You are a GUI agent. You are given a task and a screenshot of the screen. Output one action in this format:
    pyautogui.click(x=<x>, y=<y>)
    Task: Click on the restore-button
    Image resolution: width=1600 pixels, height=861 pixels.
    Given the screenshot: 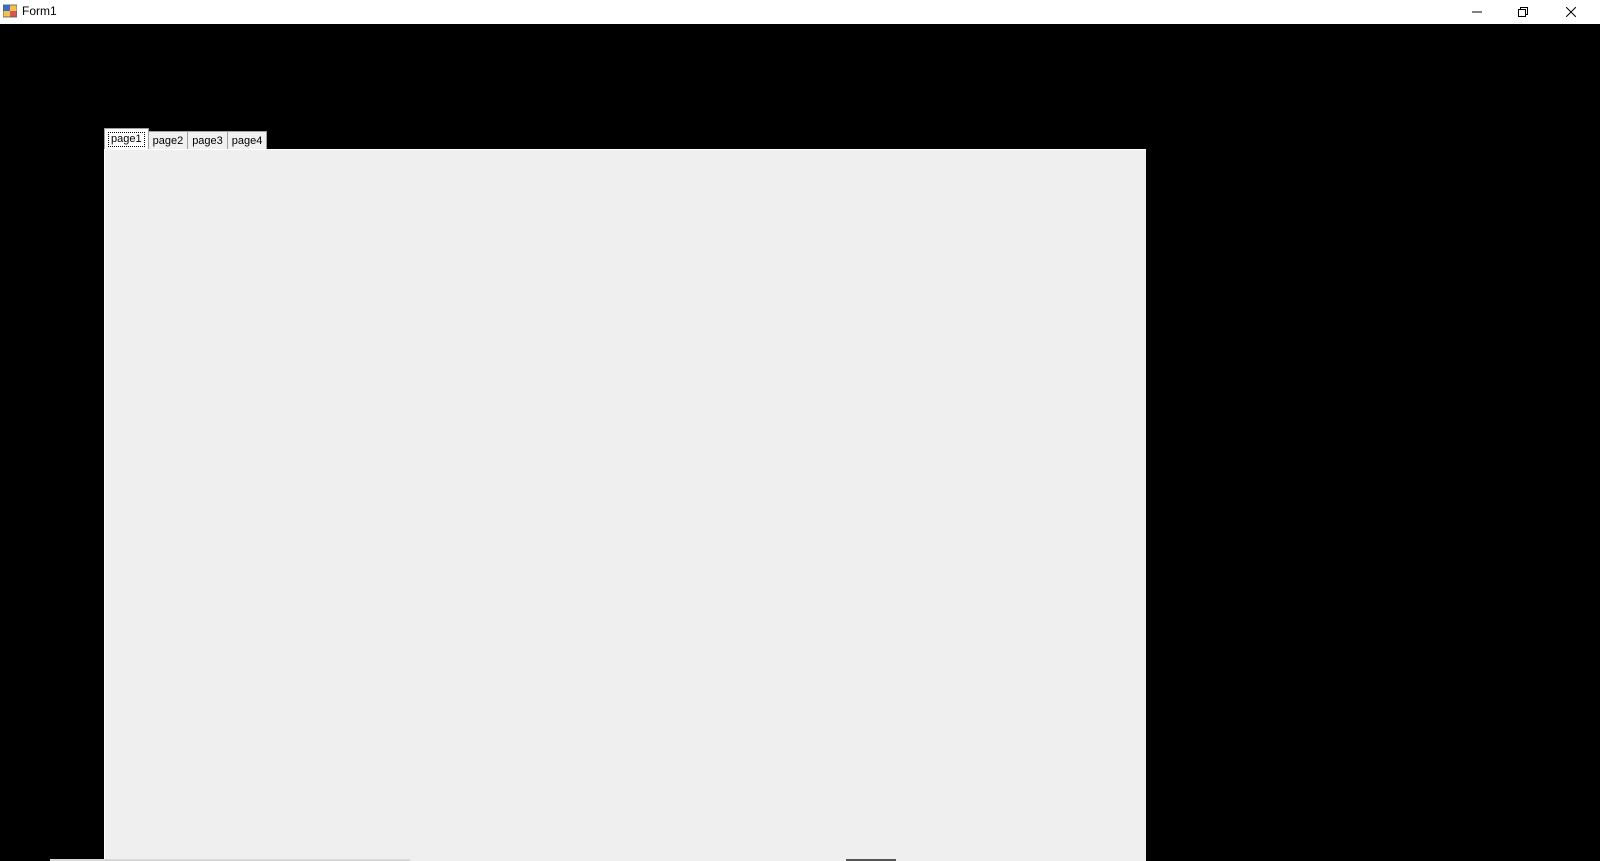 What is the action you would take?
    pyautogui.click(x=1523, y=12)
    